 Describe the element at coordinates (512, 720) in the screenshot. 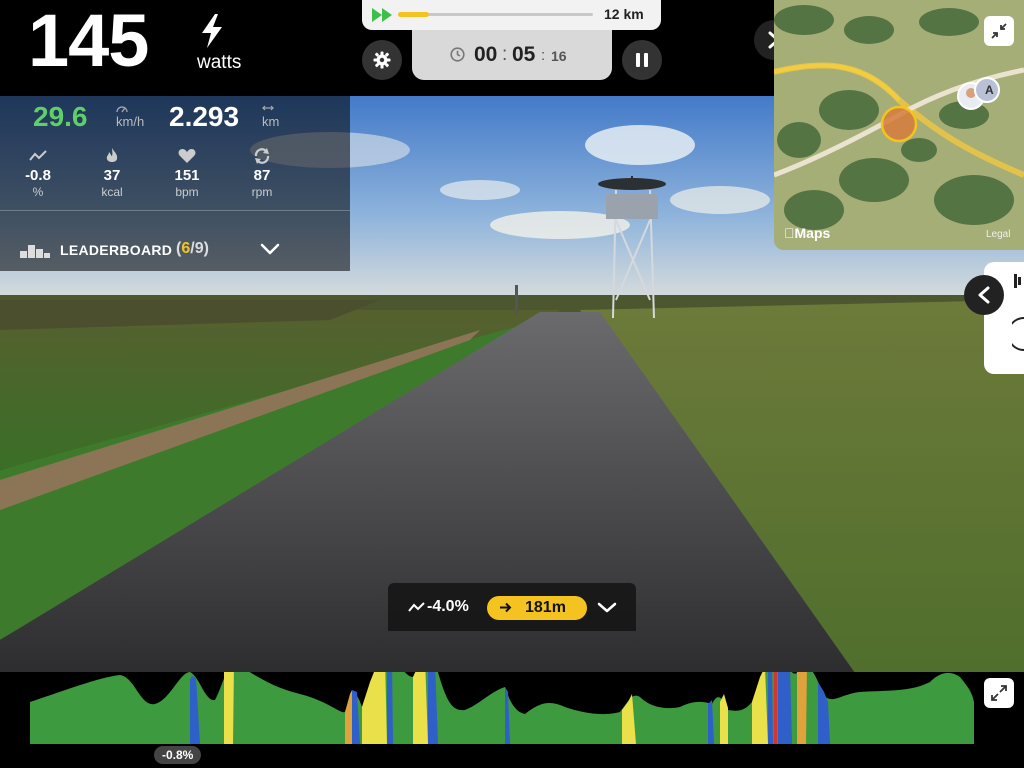

I see `elevation-profile: -0.8%` at that location.